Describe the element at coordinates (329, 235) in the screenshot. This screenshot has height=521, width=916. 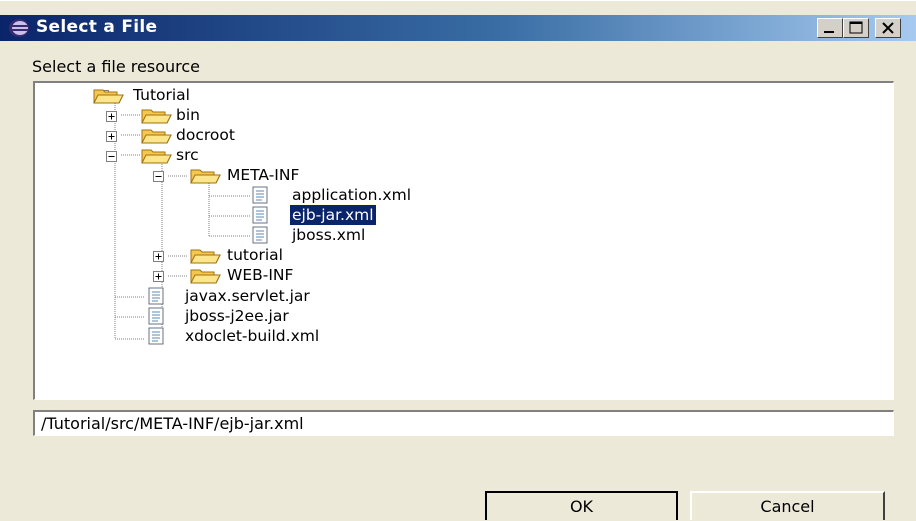
I see `tree-item-label: jboss.xml` at that location.